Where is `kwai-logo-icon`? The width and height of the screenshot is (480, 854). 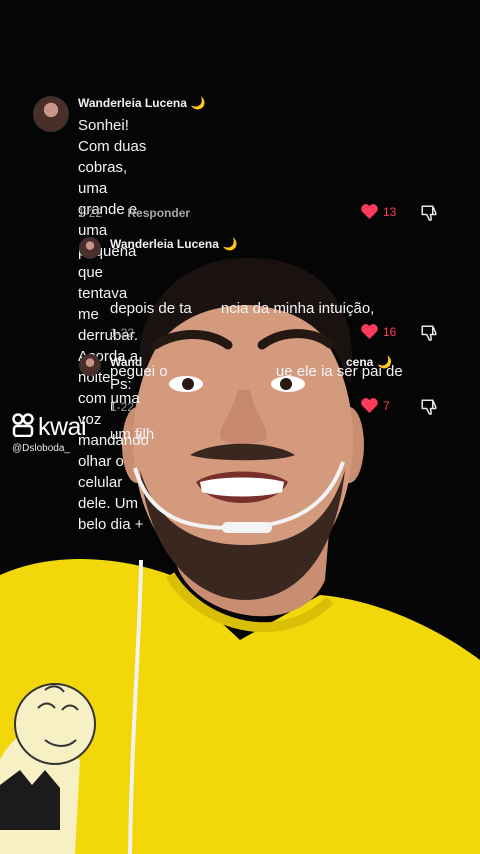 kwai-logo-icon is located at coordinates (23, 427).